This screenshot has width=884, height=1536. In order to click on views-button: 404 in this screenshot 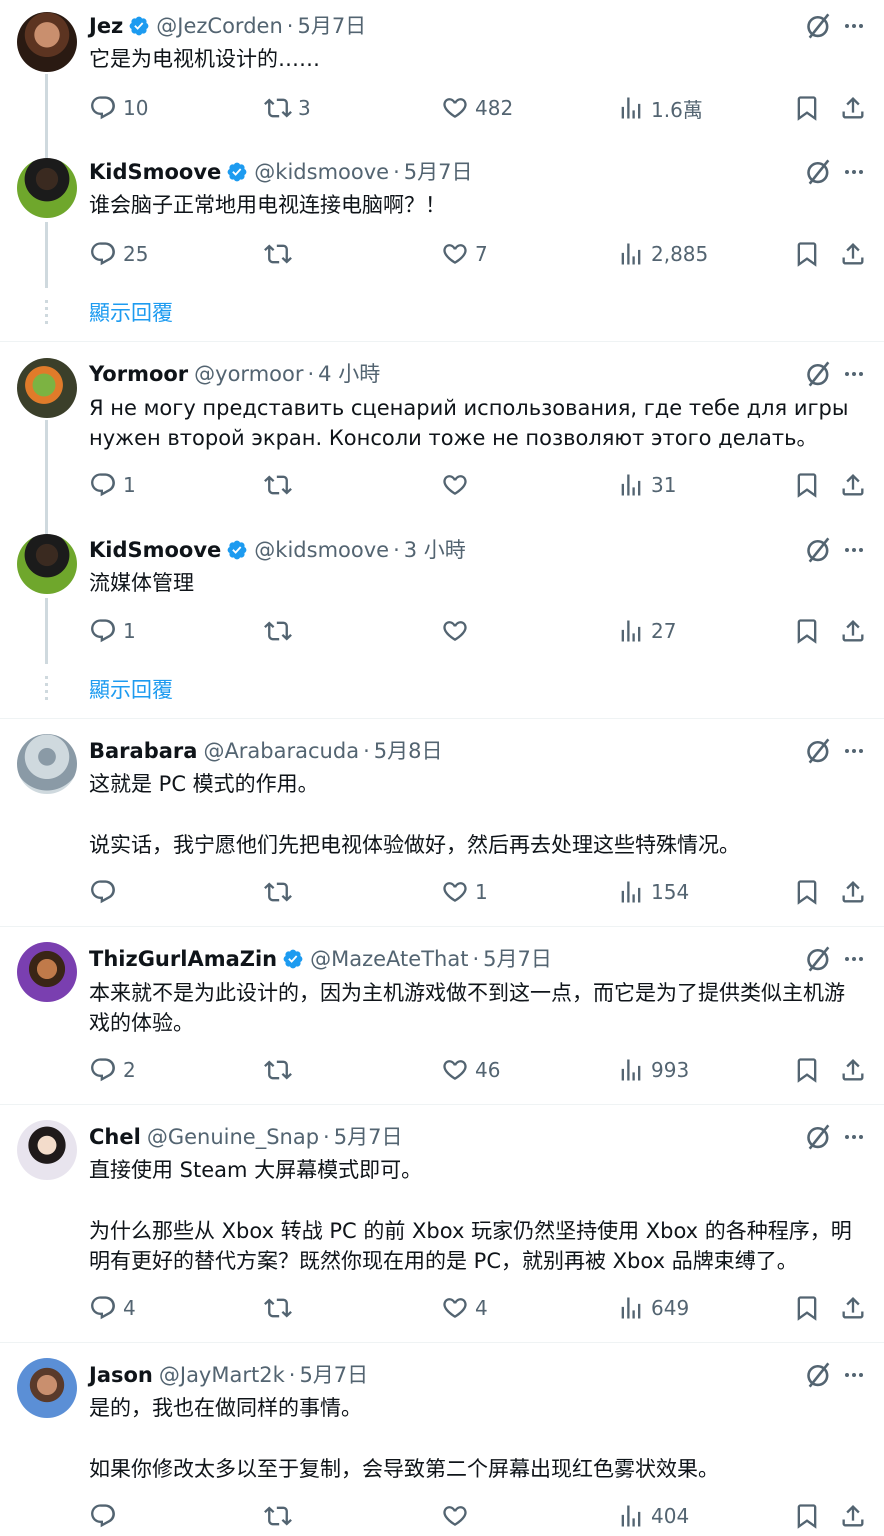, I will do `click(653, 1516)`.